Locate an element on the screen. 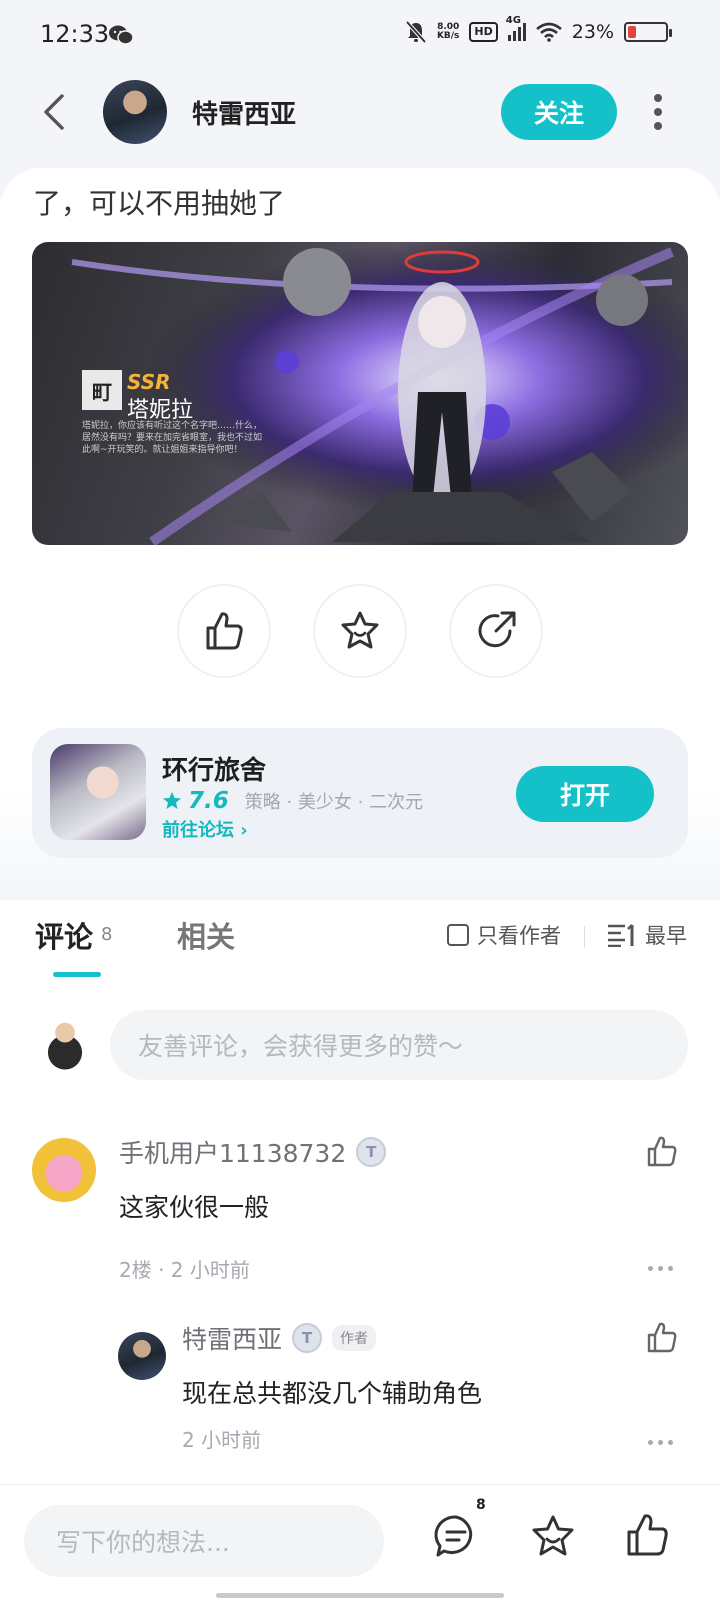  commenter-avatar is located at coordinates (64, 1170).